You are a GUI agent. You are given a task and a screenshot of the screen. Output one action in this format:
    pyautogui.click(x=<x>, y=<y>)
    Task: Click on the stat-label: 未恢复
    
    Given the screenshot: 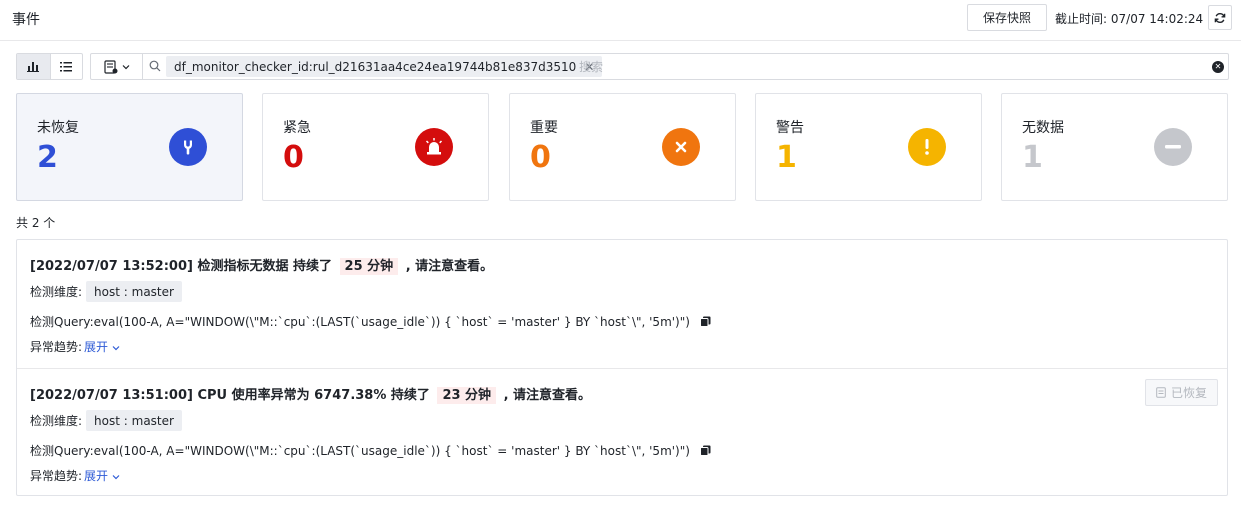 What is the action you would take?
    pyautogui.click(x=58, y=128)
    